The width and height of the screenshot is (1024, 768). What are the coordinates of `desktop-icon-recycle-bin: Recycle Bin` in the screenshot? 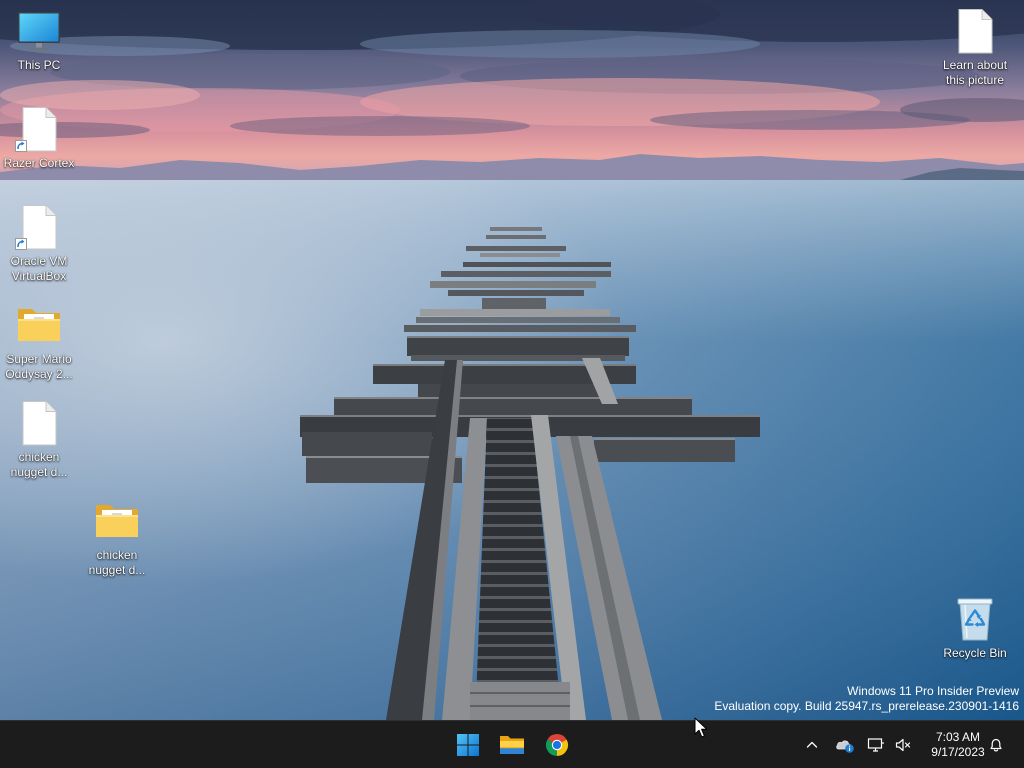 It's located at (975, 628).